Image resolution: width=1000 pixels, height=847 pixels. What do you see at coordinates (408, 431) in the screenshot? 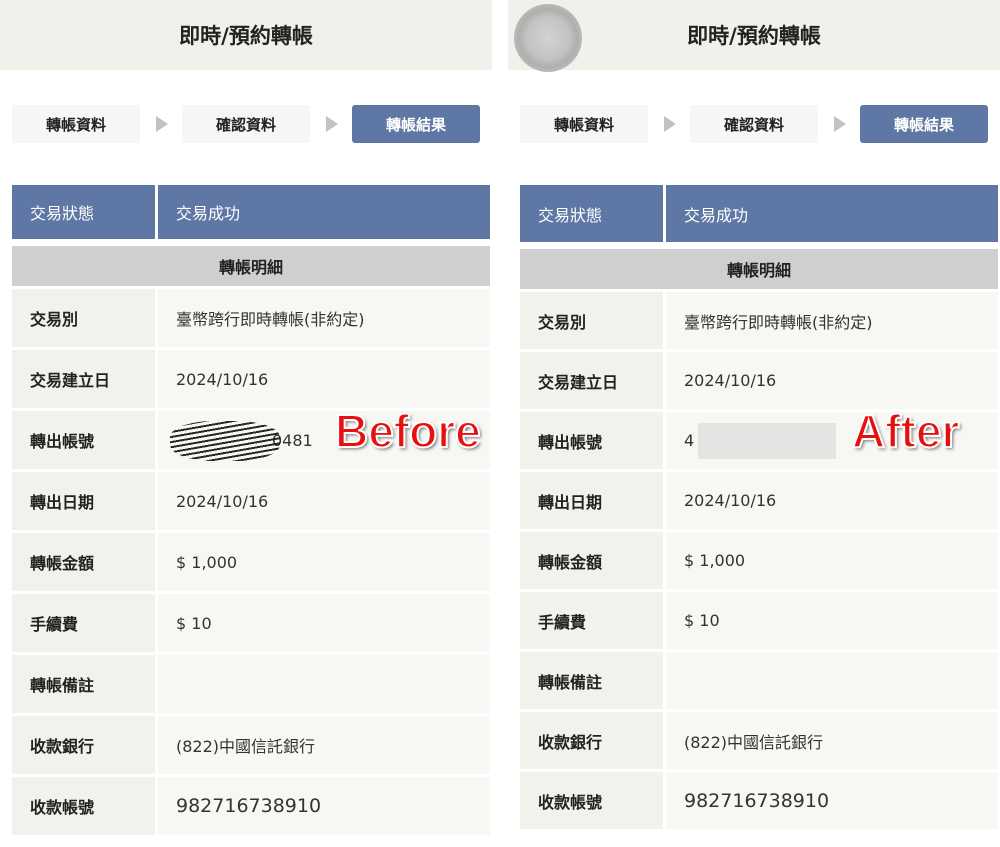
I see `before-label: Before` at bounding box center [408, 431].